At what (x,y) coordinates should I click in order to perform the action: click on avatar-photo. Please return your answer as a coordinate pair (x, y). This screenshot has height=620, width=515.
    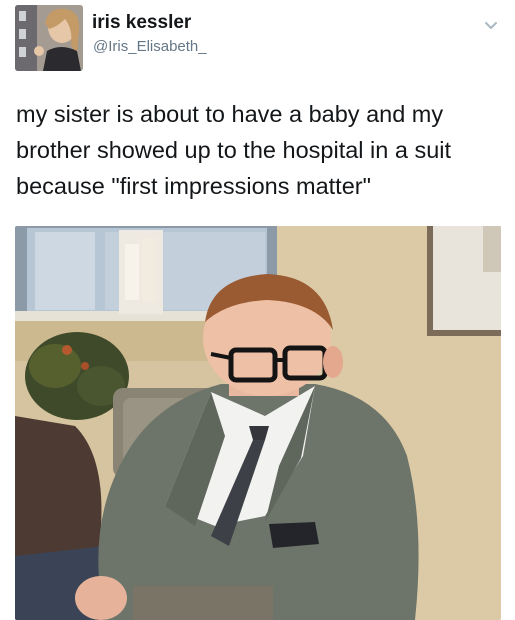
    Looking at the image, I should click on (49, 38).